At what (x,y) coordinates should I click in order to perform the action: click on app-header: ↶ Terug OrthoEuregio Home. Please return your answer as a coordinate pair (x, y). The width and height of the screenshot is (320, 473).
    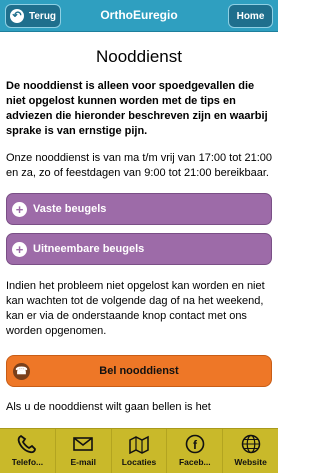
    Looking at the image, I should click on (139, 16).